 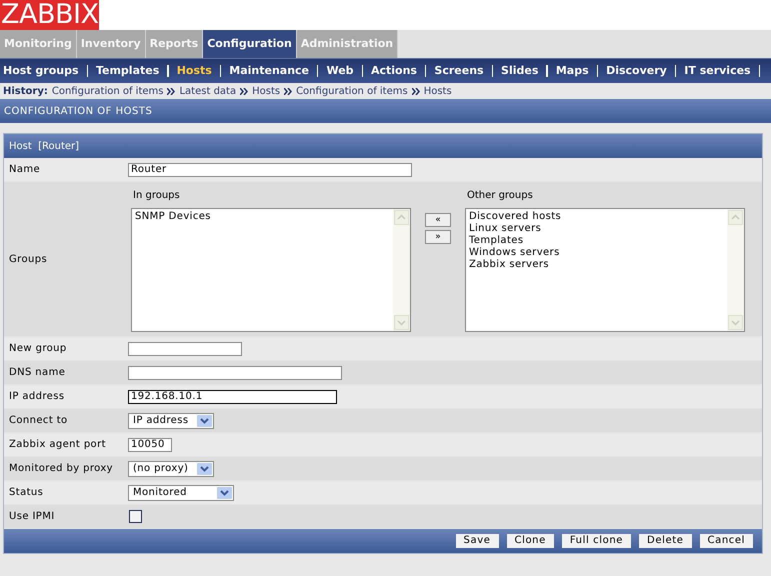 What do you see at coordinates (269, 71) in the screenshot?
I see `submenu-link: Maintenance` at bounding box center [269, 71].